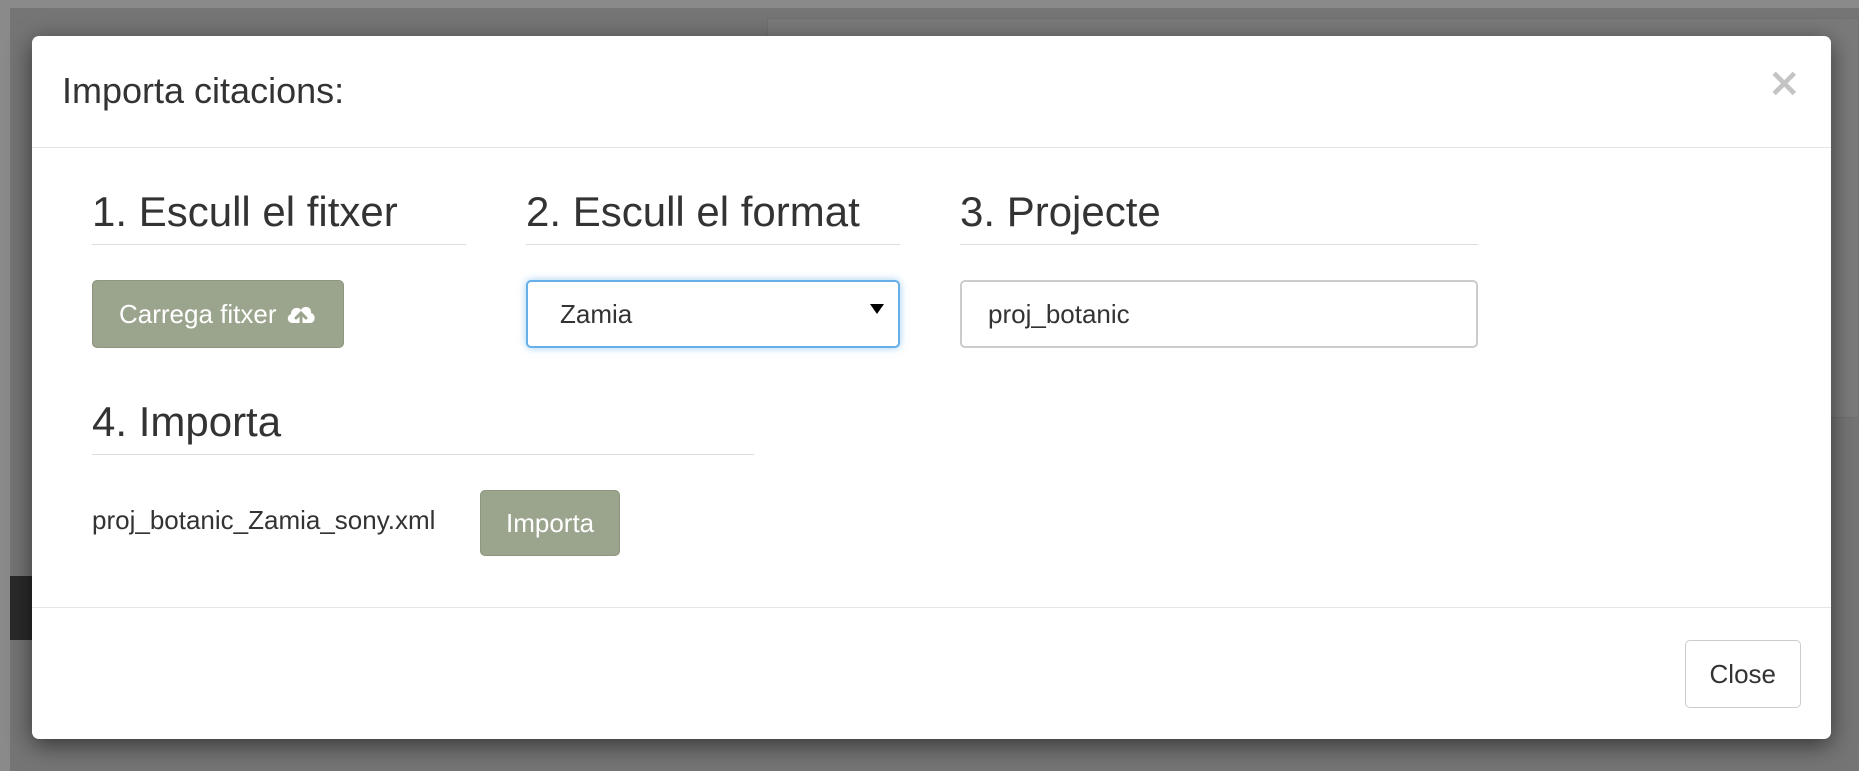 The image size is (1859, 771). I want to click on import-filename: proj_botanic_Zamia_sony.xml, so click(264, 520).